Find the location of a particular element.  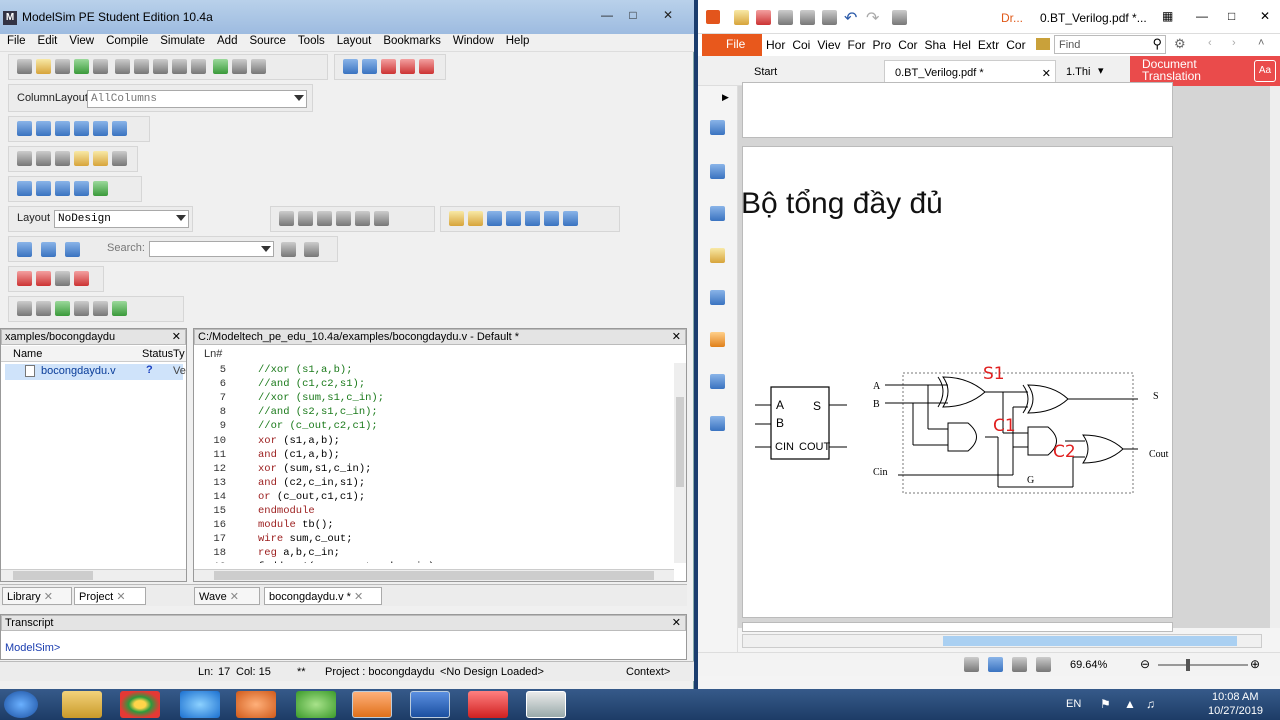

column-layout-select: AllColumns is located at coordinates (197, 99).